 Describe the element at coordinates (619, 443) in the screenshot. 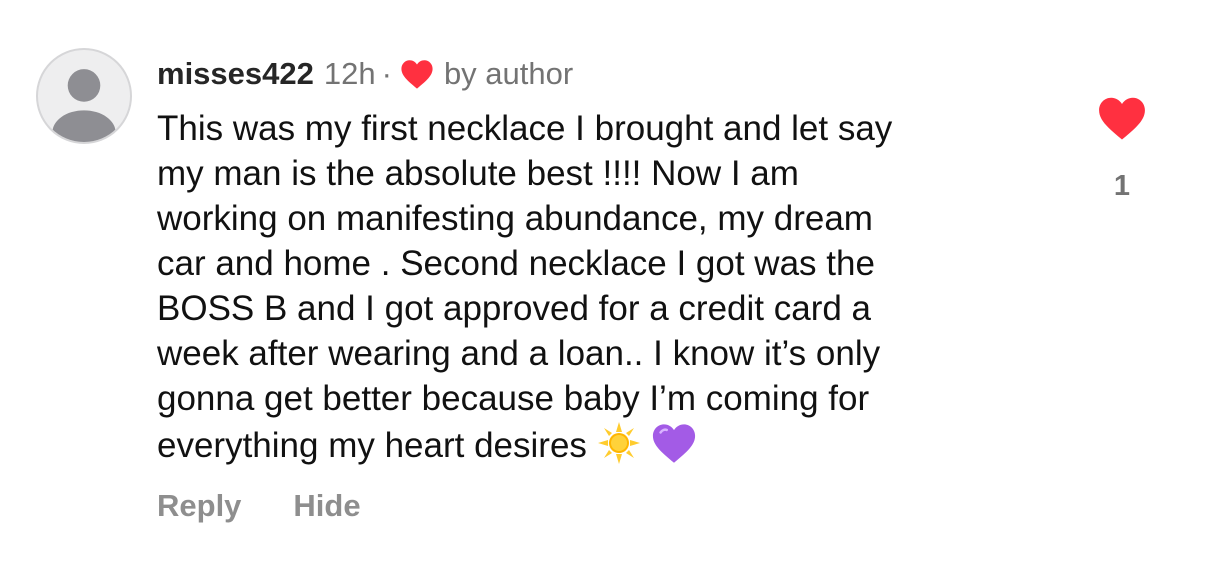

I see `sun-emoji` at that location.